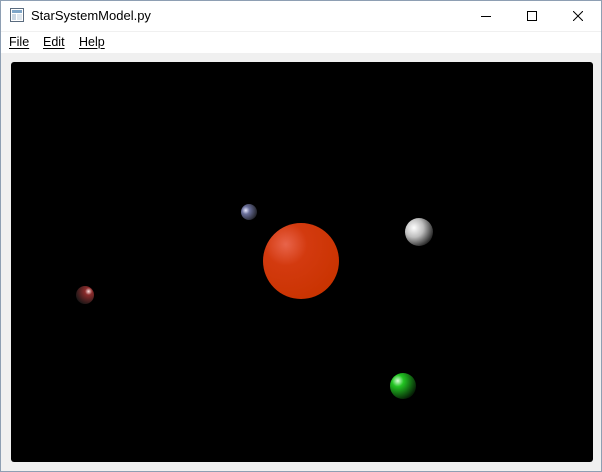 The height and width of the screenshot is (472, 602). I want to click on maximize-button, so click(532, 16).